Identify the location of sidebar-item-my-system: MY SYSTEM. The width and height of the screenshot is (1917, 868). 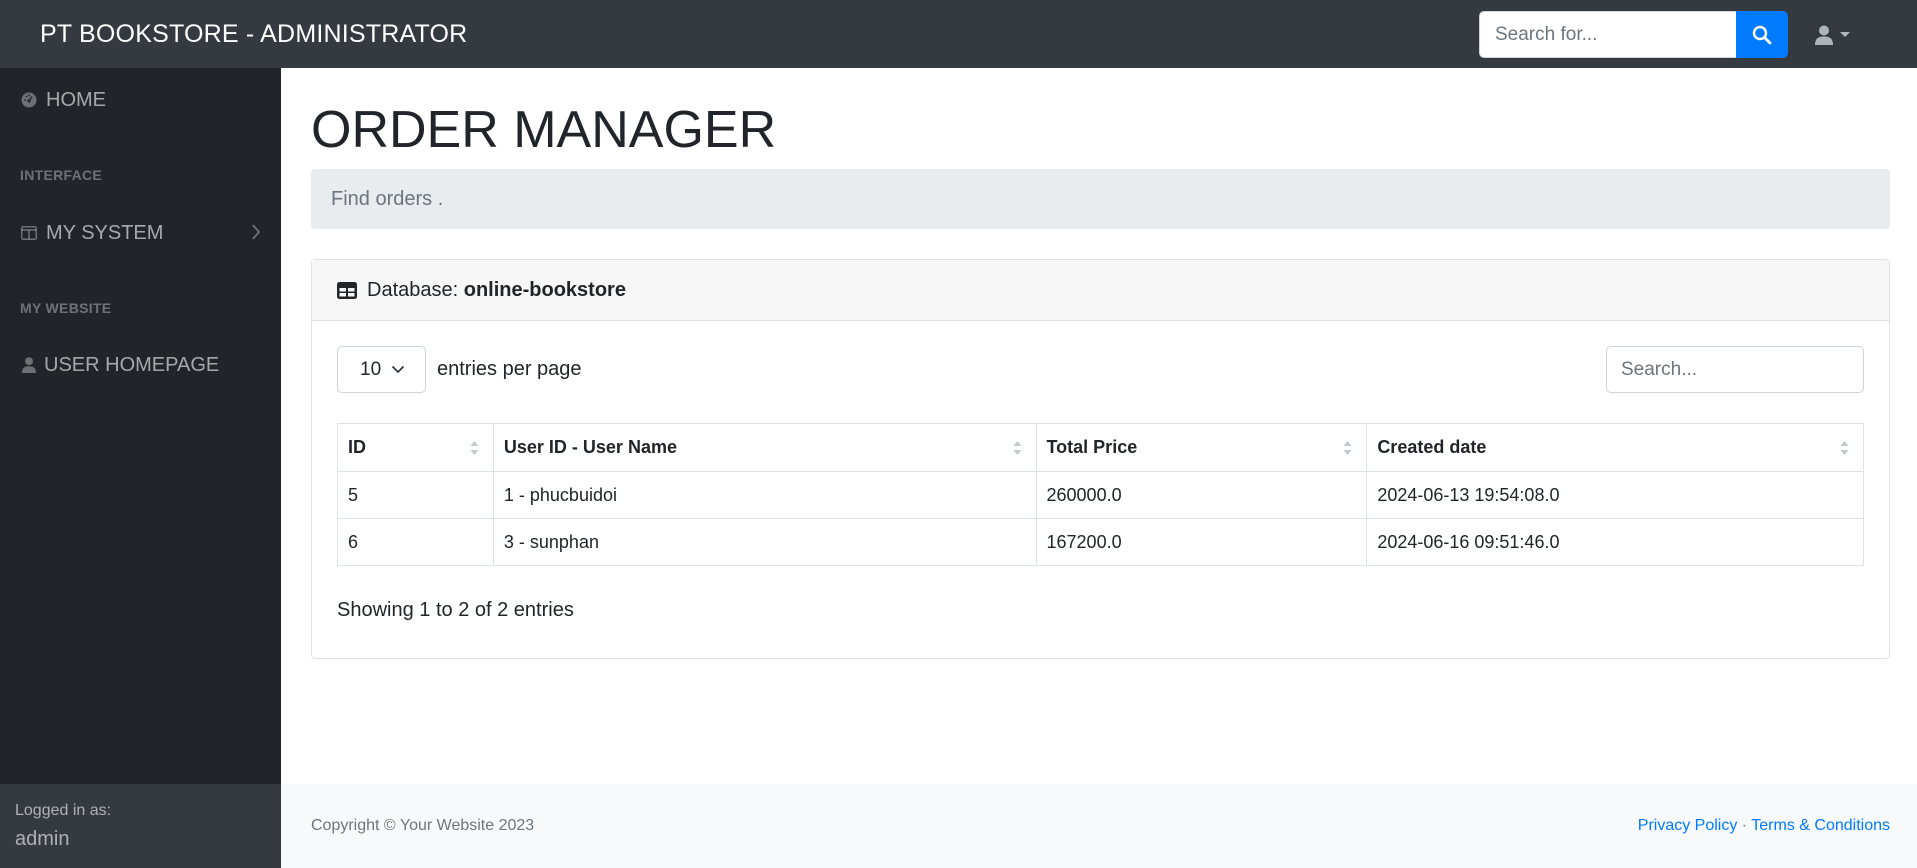
(140, 233).